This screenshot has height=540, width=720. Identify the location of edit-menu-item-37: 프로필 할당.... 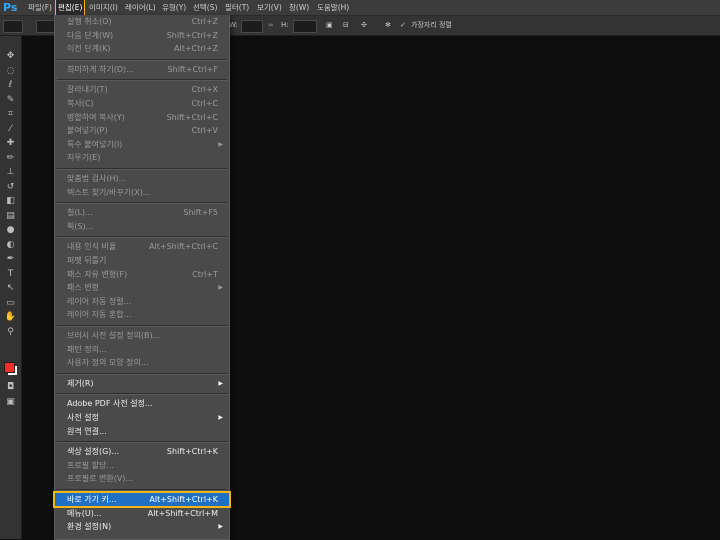
(142, 465).